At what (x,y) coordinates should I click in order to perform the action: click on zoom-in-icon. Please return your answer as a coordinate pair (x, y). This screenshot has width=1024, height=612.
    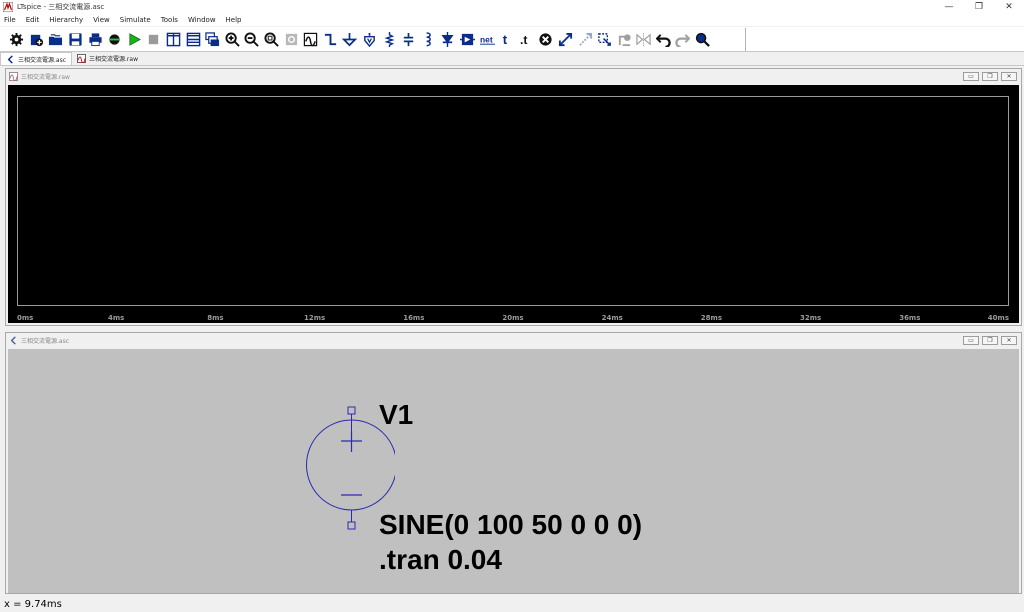
    Looking at the image, I should click on (233, 39).